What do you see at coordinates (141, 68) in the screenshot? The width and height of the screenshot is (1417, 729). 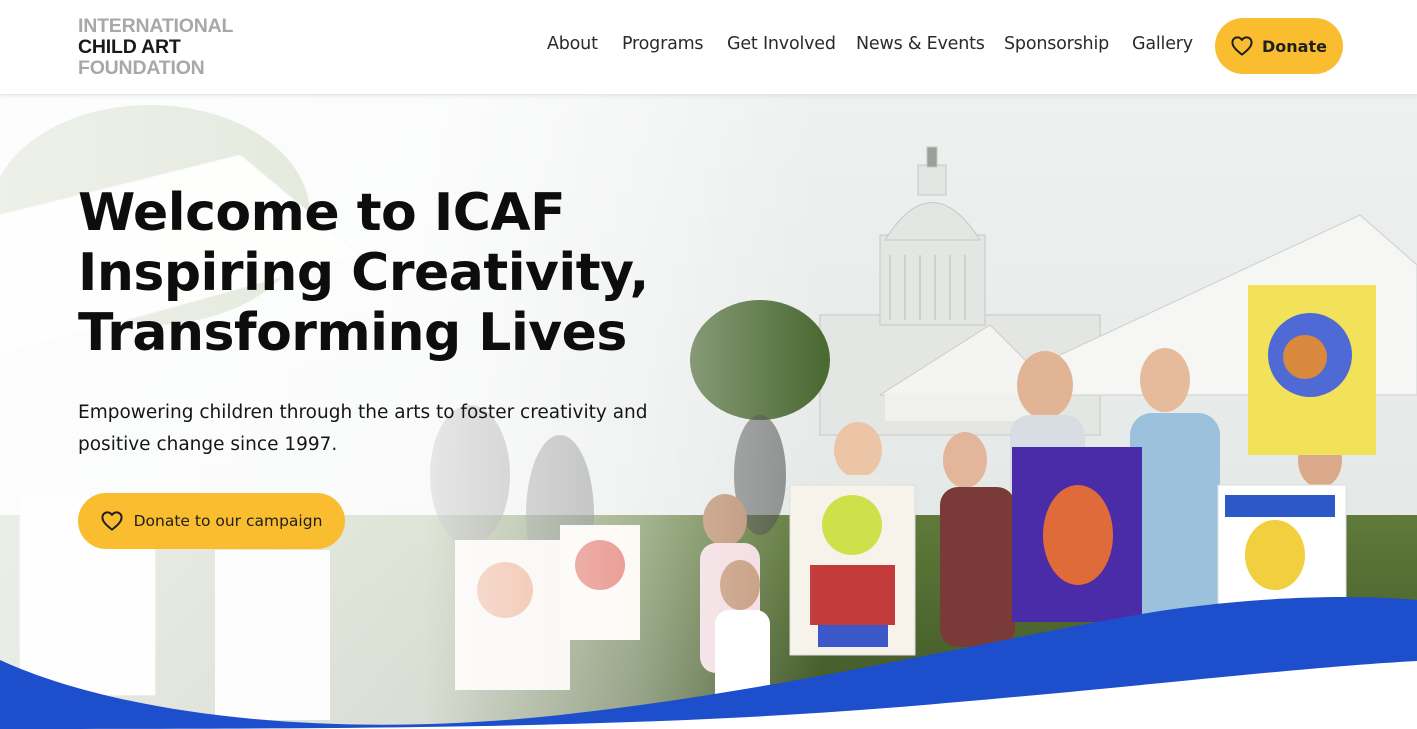 I see `logo-line-3: FOUNDATION` at bounding box center [141, 68].